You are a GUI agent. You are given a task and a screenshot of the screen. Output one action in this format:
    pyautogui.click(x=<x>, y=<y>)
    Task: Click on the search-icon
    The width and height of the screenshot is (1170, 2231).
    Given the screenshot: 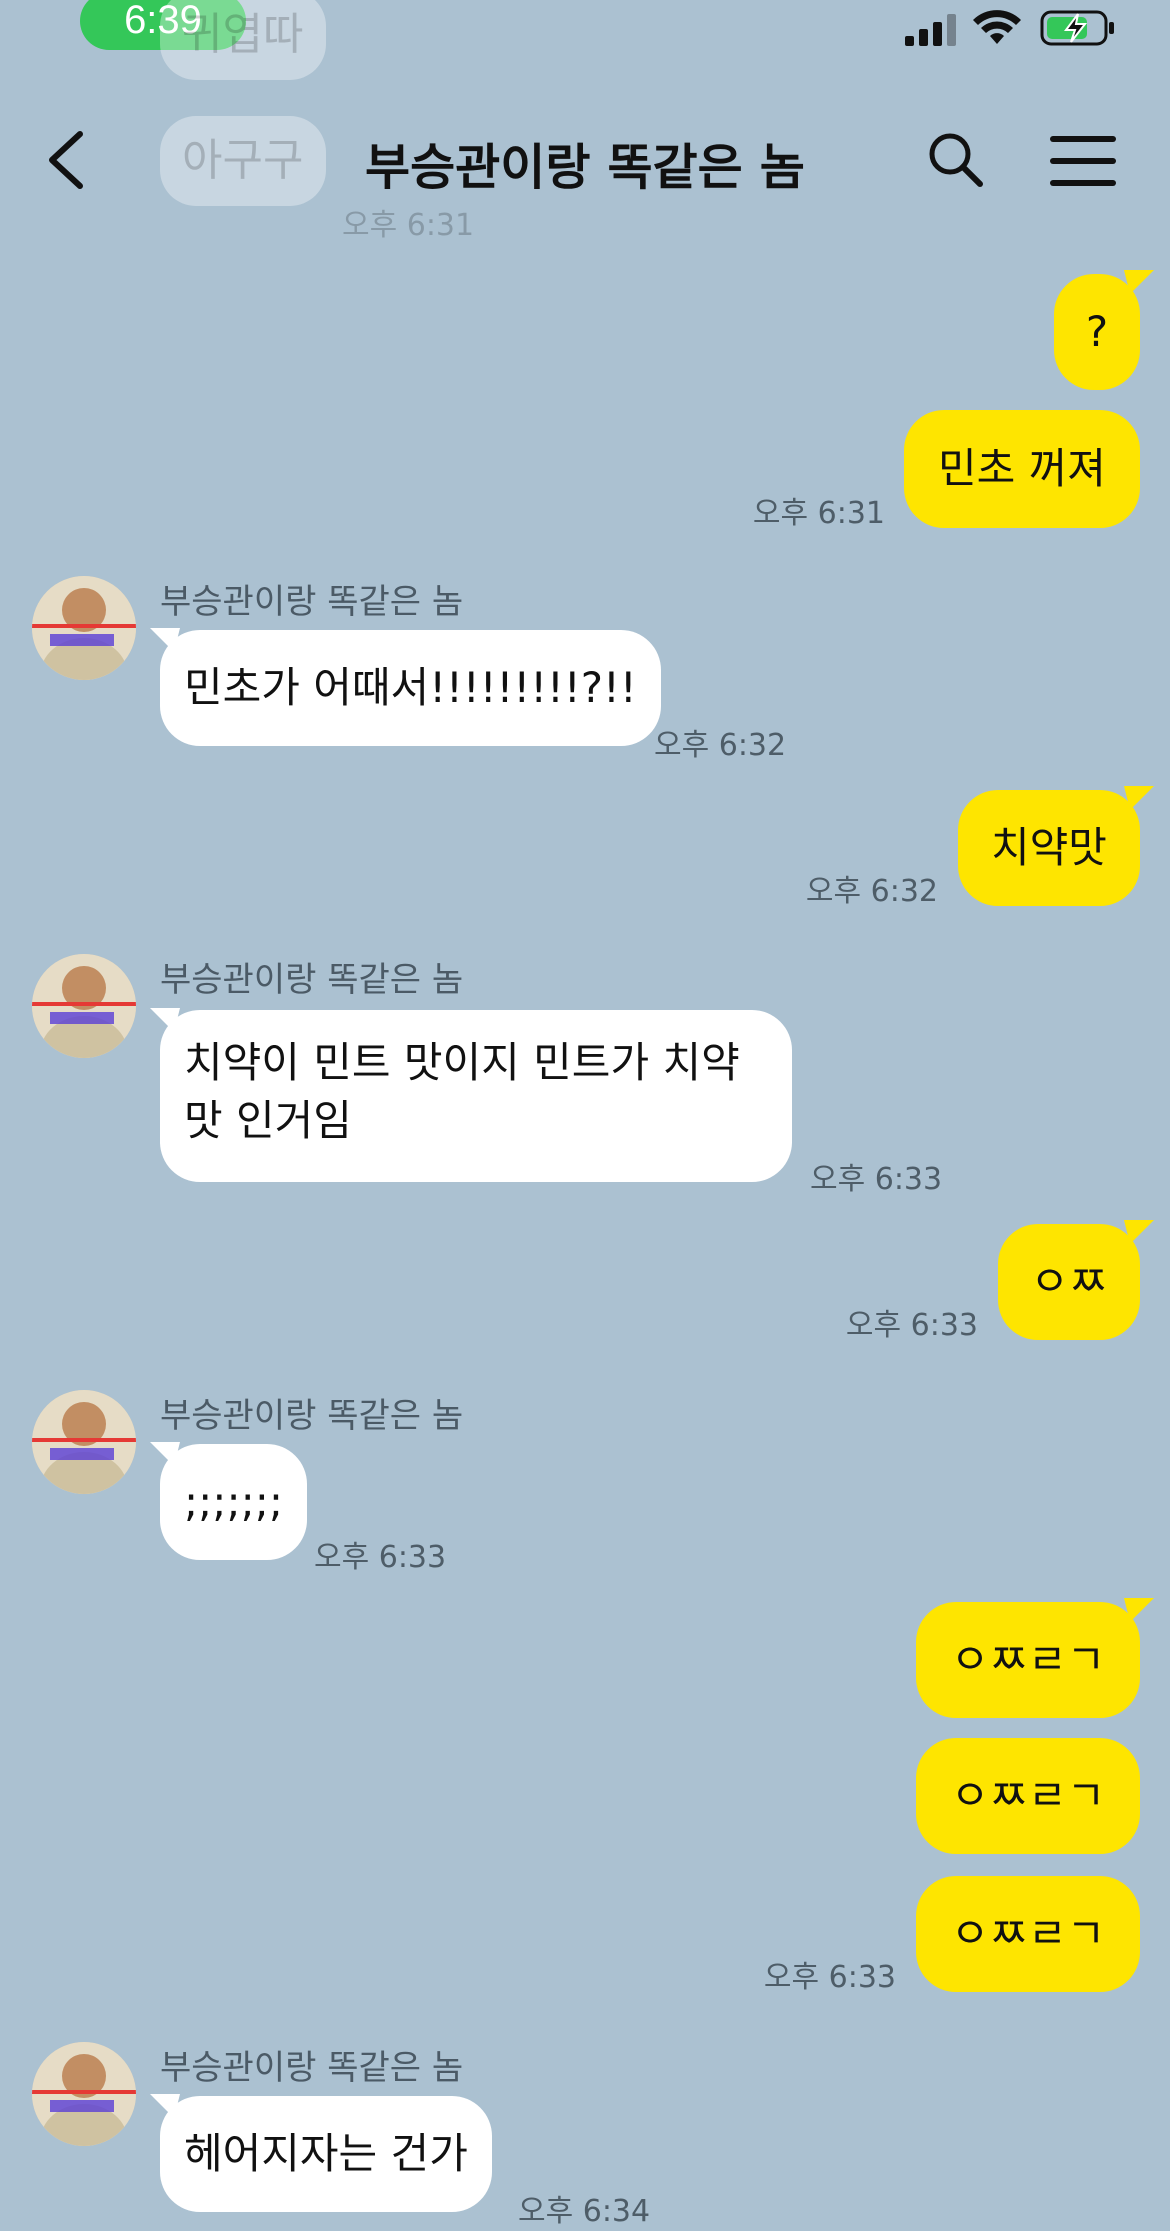 What is the action you would take?
    pyautogui.click(x=956, y=160)
    